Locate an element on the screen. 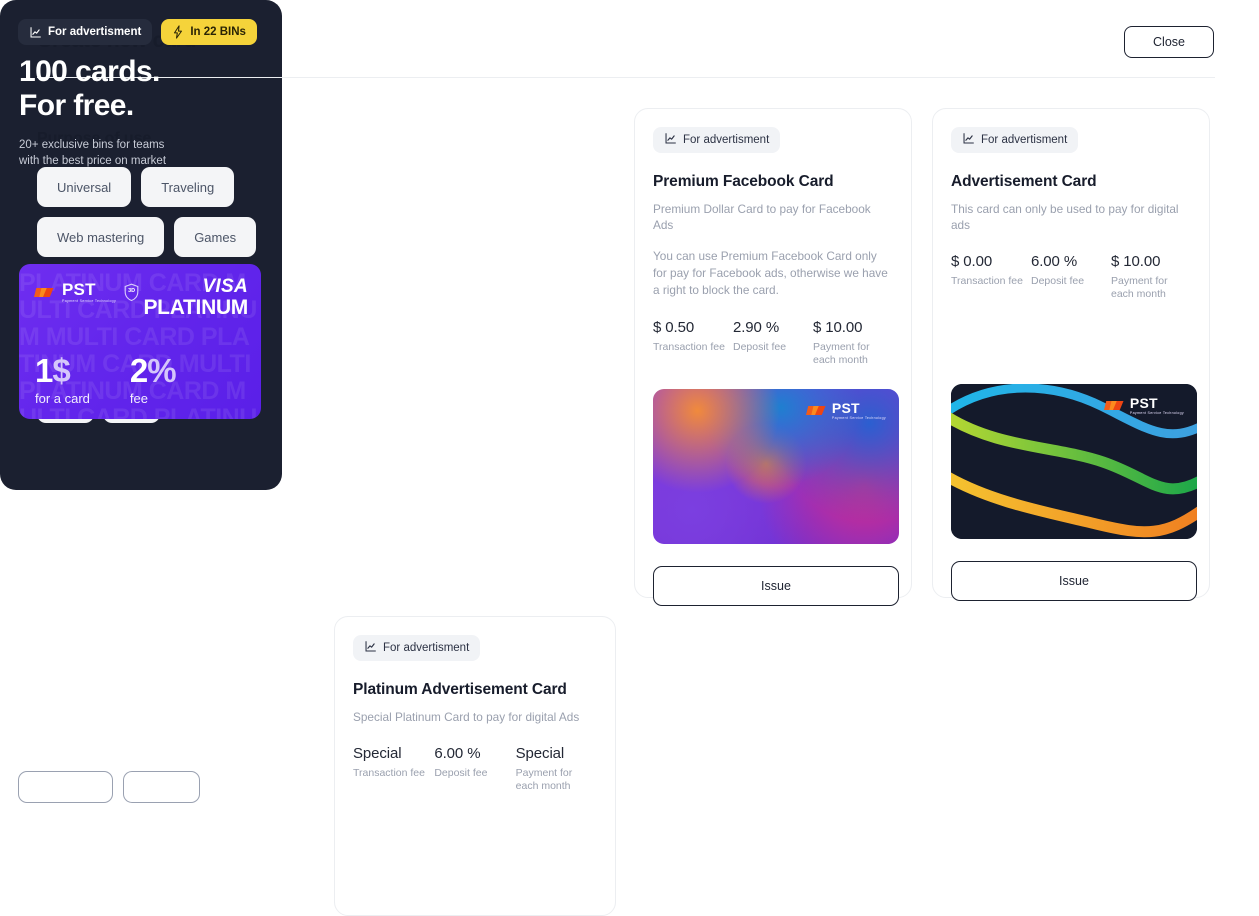  promo-badge-advertisment-label: For advertisment is located at coordinates (94, 32).